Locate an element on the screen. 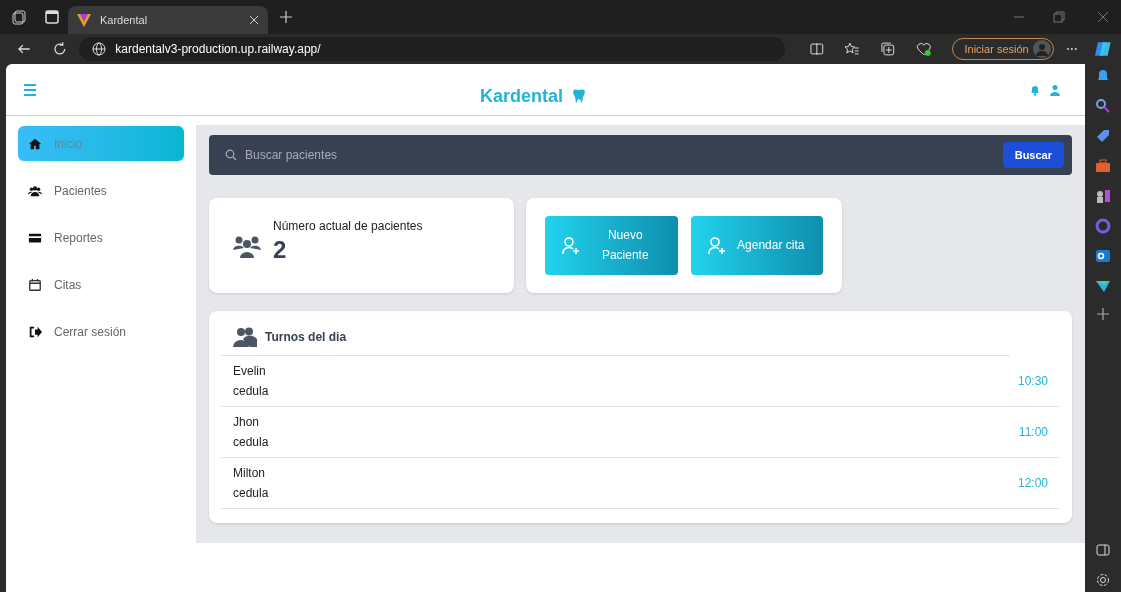  search-field: Buscar pacientes Buscar is located at coordinates (640, 155).